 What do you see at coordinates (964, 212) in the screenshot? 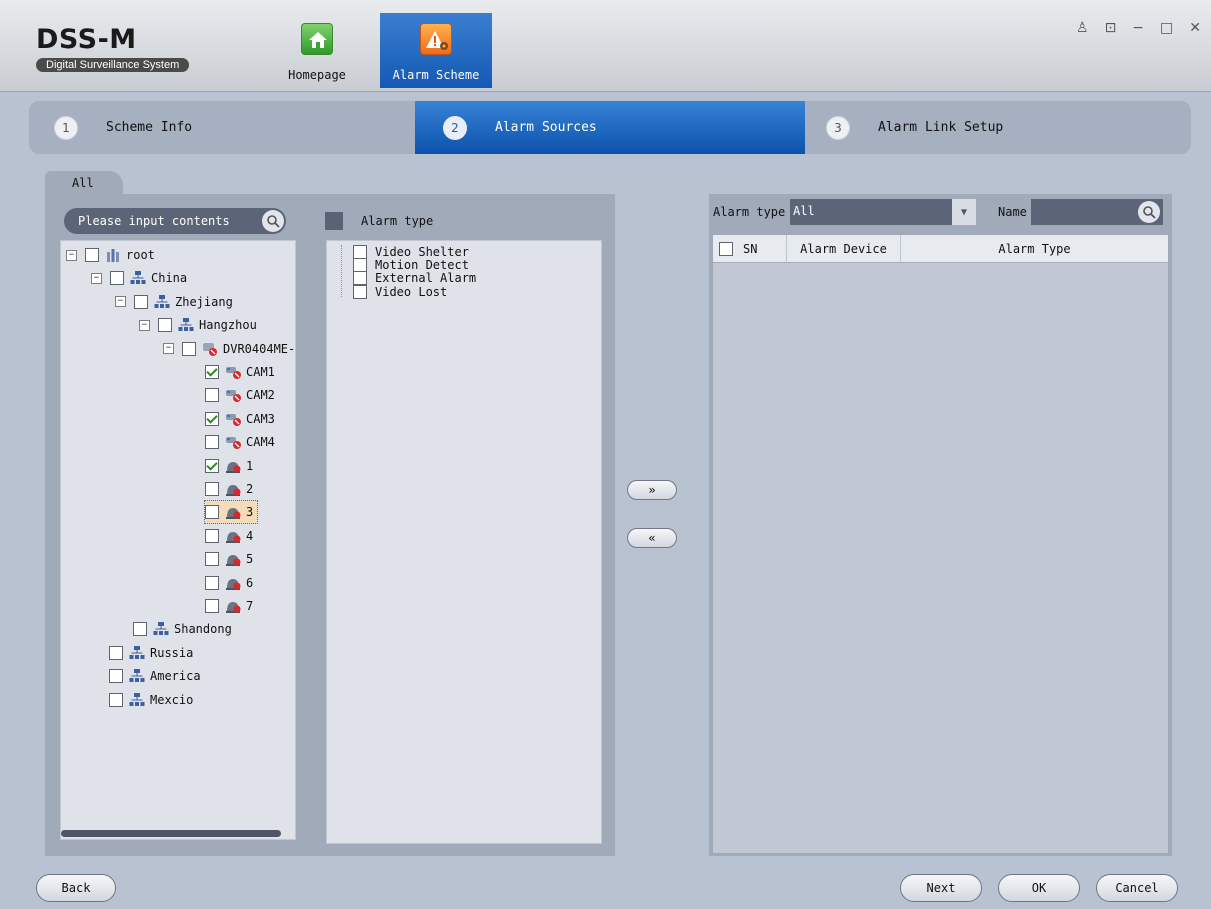
I see `chevron-down-icon: ▼` at bounding box center [964, 212].